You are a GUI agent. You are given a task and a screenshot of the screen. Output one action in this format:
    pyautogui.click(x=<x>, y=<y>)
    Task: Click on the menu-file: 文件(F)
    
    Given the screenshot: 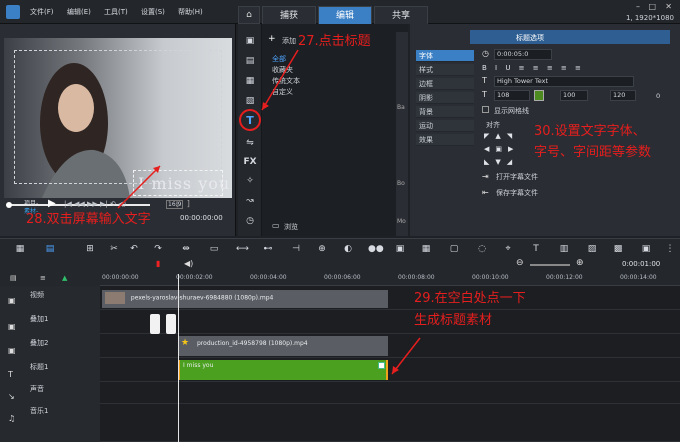 What is the action you would take?
    pyautogui.click(x=42, y=12)
    